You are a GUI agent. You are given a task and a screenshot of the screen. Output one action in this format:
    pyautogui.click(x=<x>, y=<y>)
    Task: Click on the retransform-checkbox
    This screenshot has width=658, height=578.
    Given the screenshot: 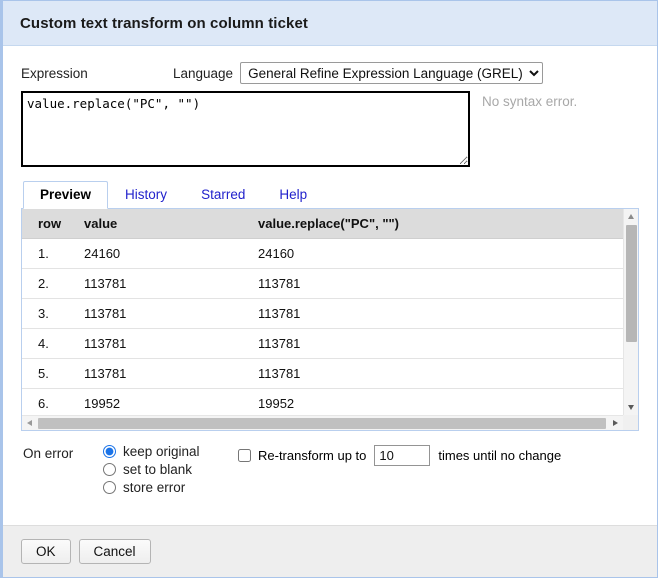 What is the action you would take?
    pyautogui.click(x=244, y=455)
    